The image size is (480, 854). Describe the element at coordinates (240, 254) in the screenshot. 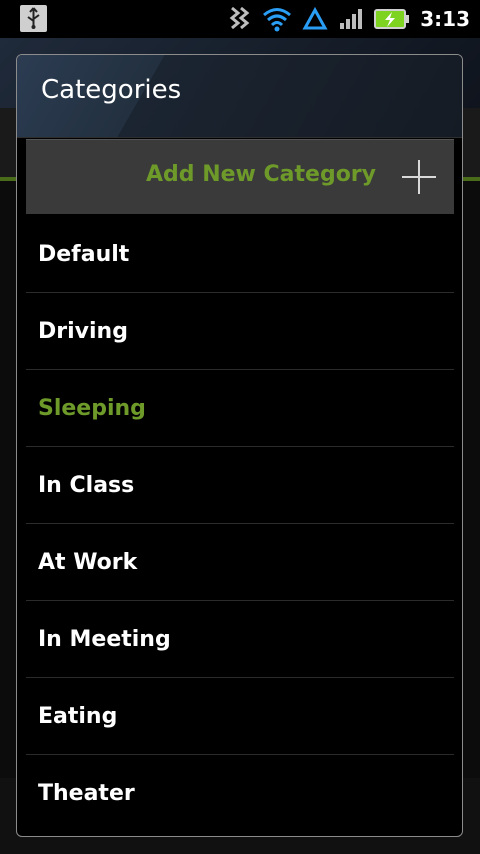

I see `category-item-default: Default` at that location.